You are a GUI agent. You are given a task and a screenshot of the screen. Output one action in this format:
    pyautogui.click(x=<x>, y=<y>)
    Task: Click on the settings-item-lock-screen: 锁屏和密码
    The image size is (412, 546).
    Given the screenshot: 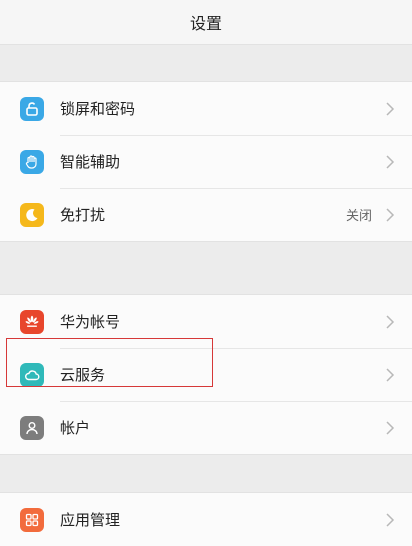 What is the action you would take?
    pyautogui.click(x=206, y=108)
    